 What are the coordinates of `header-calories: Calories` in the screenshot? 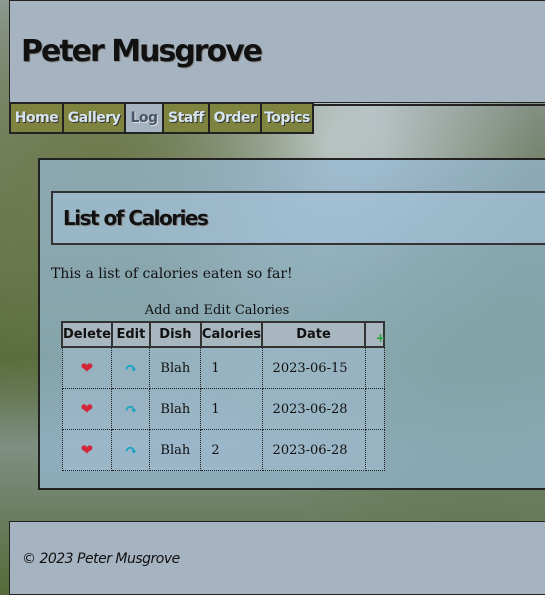 It's located at (231, 334).